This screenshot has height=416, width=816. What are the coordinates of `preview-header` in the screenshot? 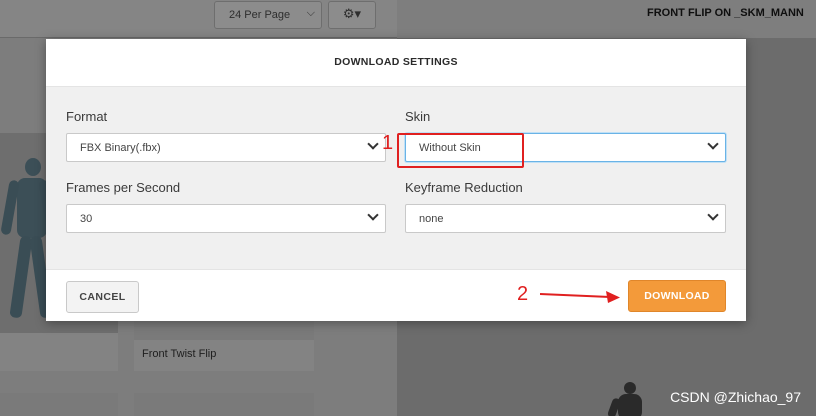 It's located at (606, 19).